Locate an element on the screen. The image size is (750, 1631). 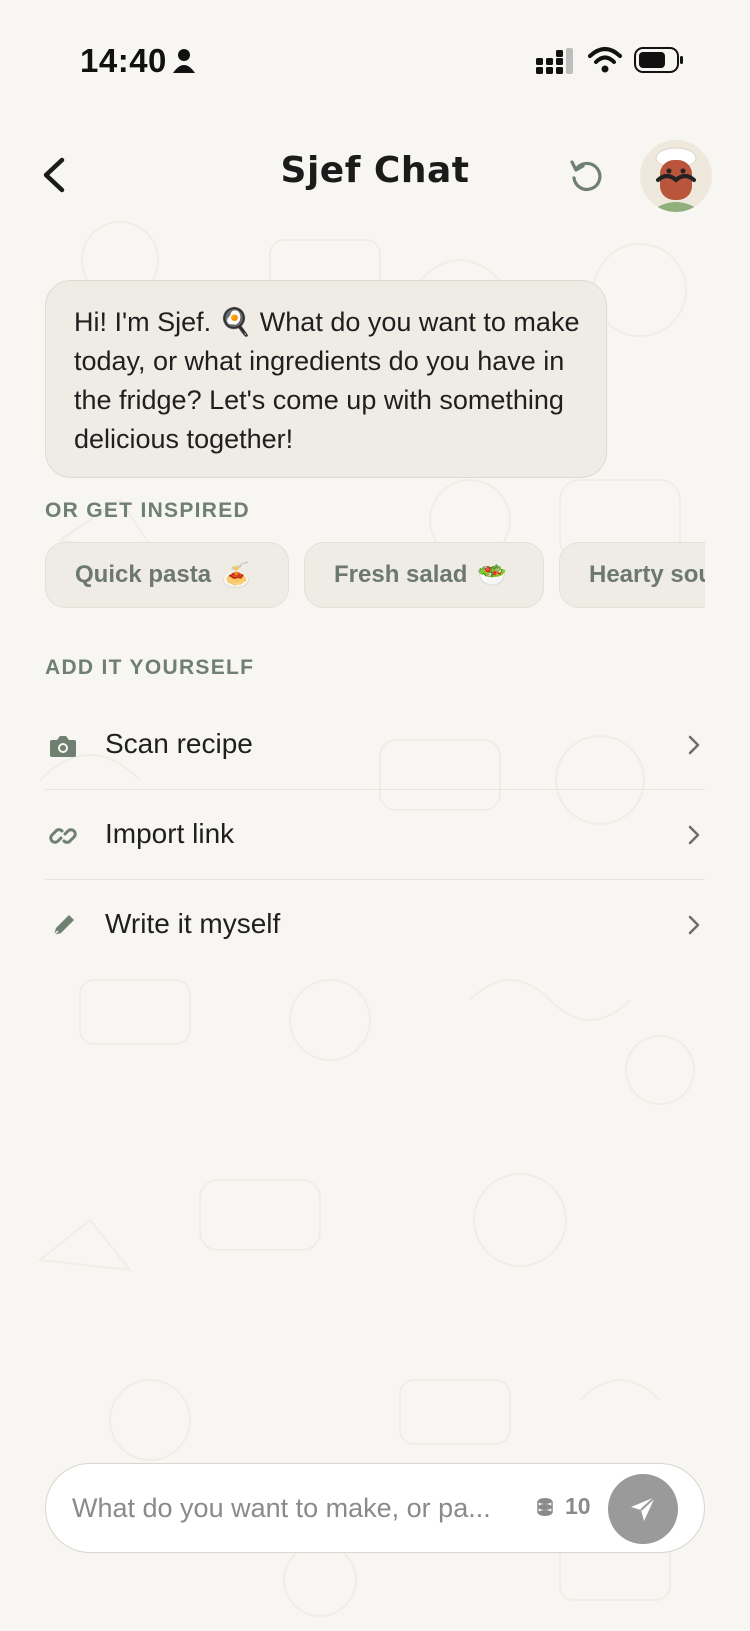
chip-hearty-soup: Hearty soup is located at coordinates (632, 575).